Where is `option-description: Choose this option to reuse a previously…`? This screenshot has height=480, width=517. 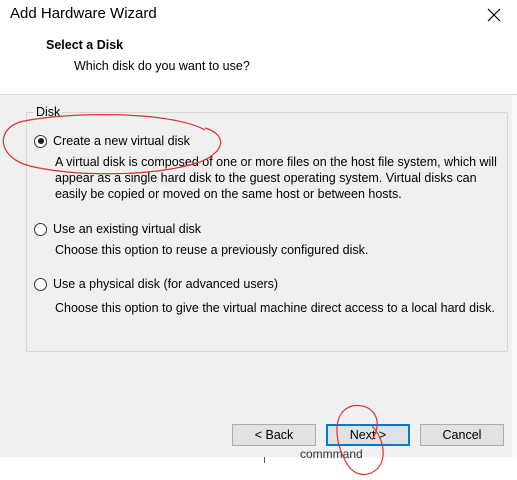
option-description: Choose this option to reuse a previously… is located at coordinates (212, 250).